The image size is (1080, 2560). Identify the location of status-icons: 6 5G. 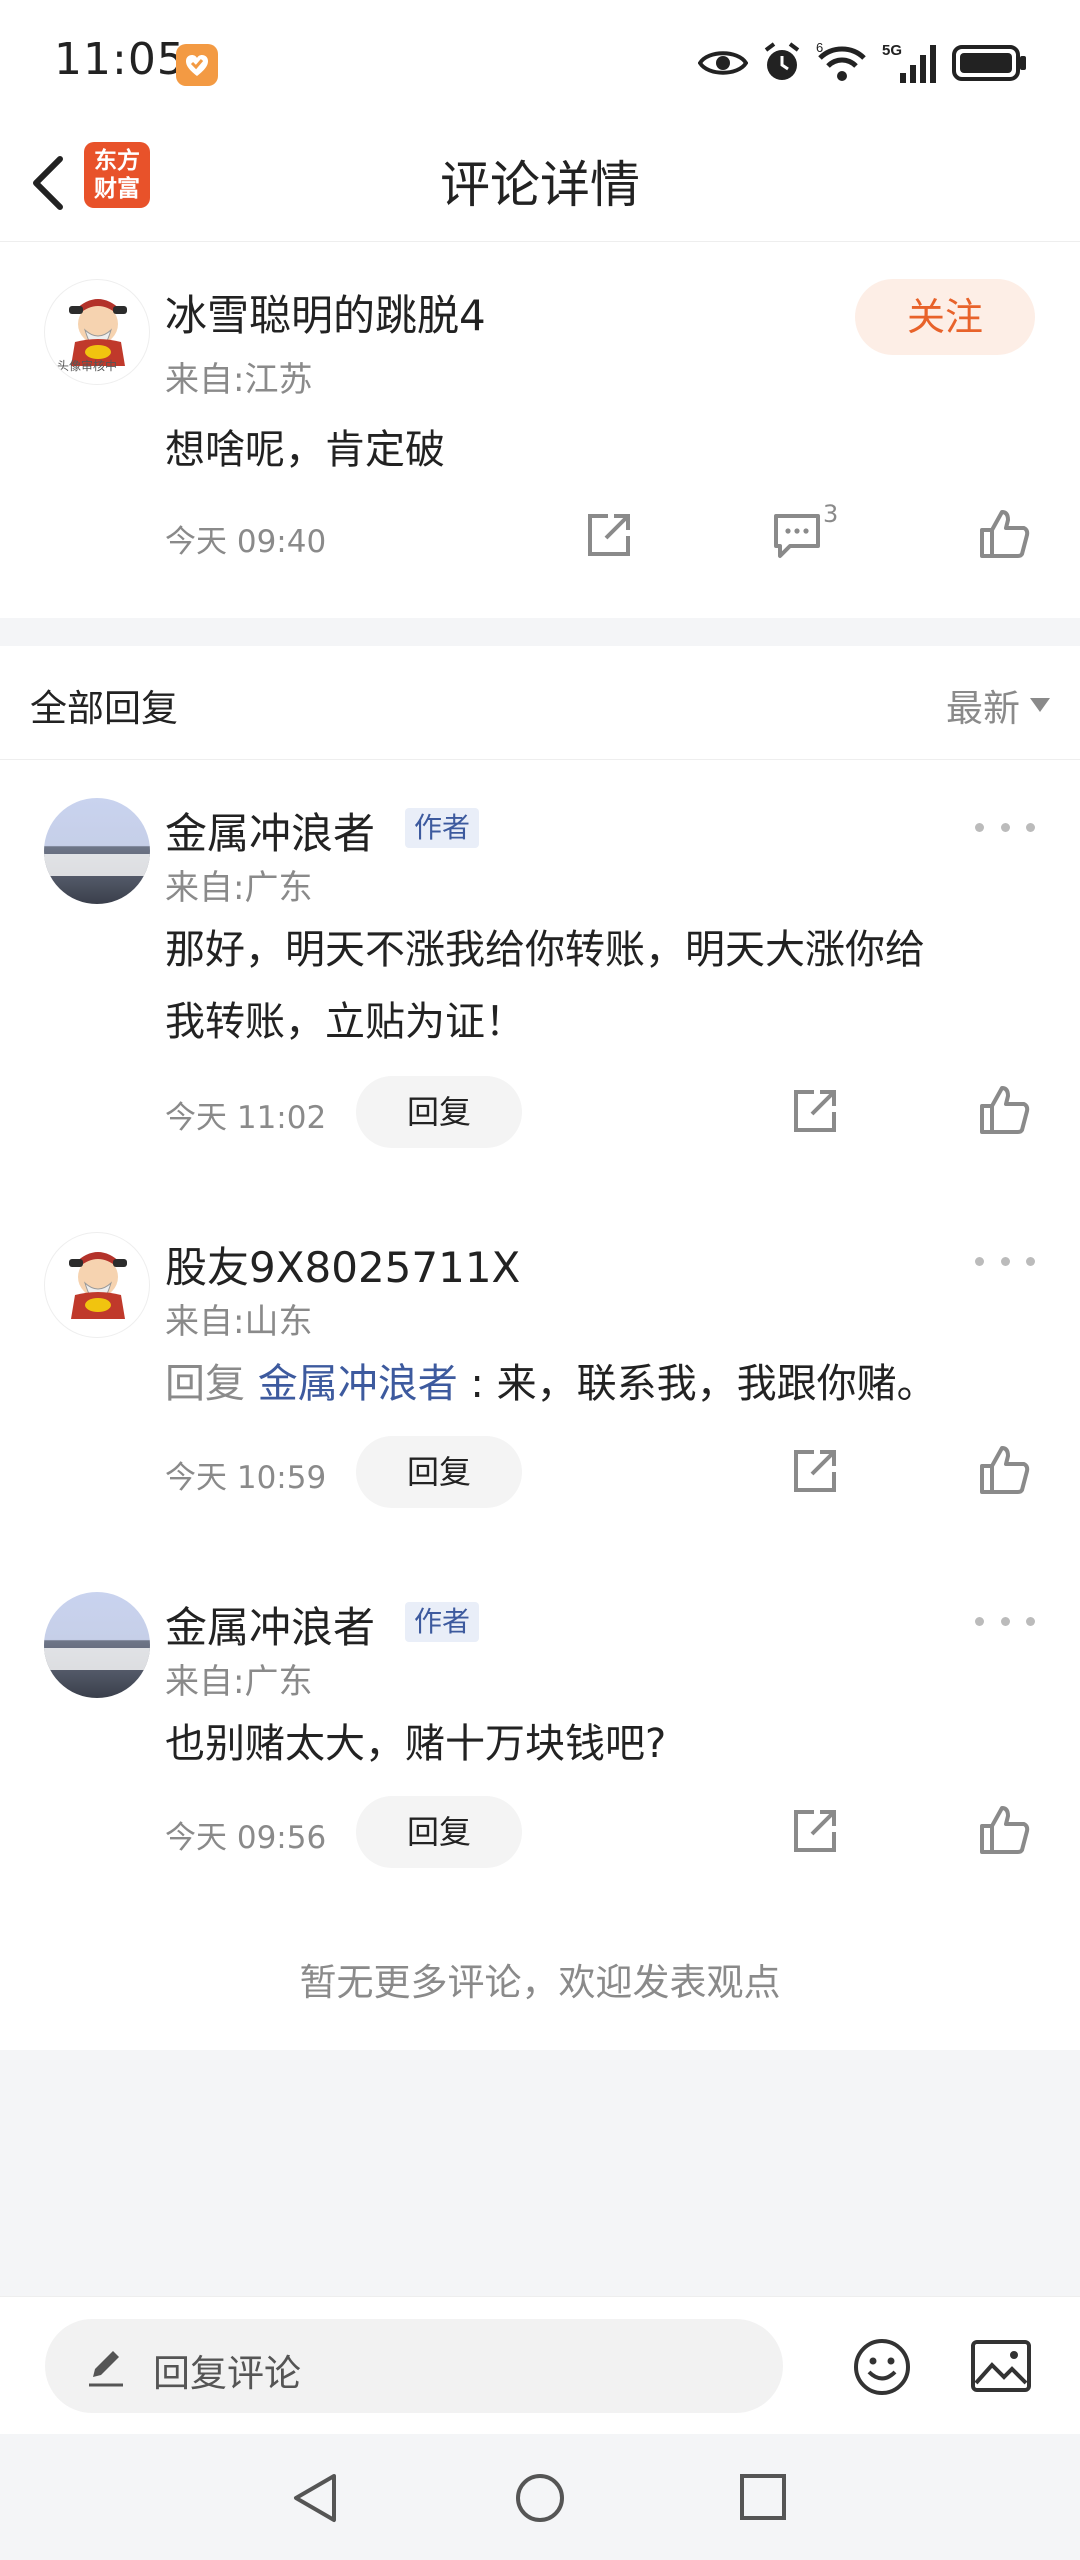
(863, 63).